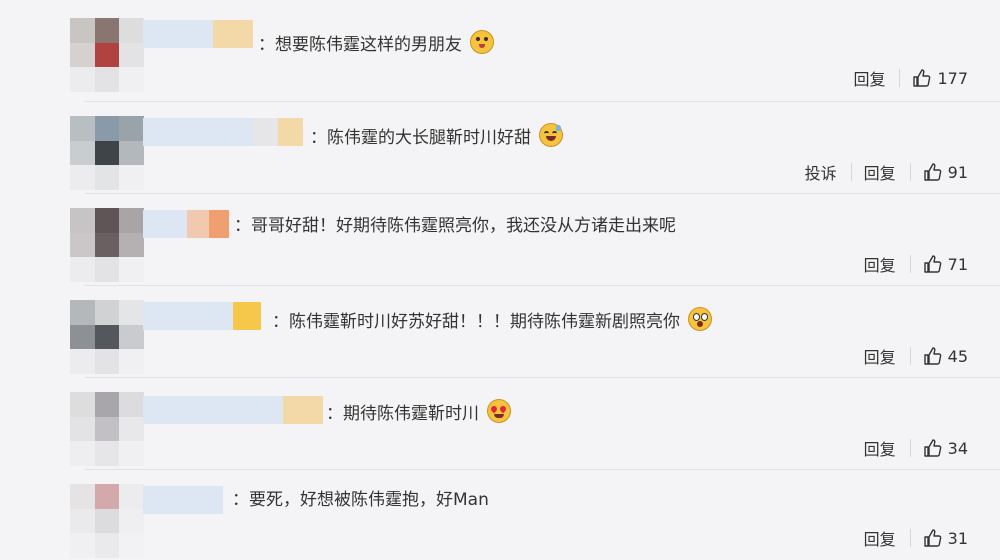 This screenshot has height=560, width=1000. I want to click on like-button: 31, so click(945, 538).